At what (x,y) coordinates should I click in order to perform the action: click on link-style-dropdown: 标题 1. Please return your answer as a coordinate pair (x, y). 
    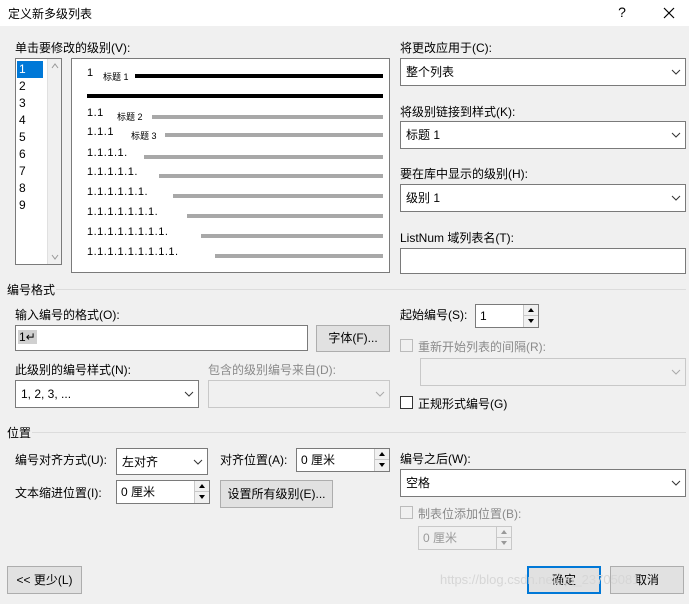
    Looking at the image, I should click on (543, 135).